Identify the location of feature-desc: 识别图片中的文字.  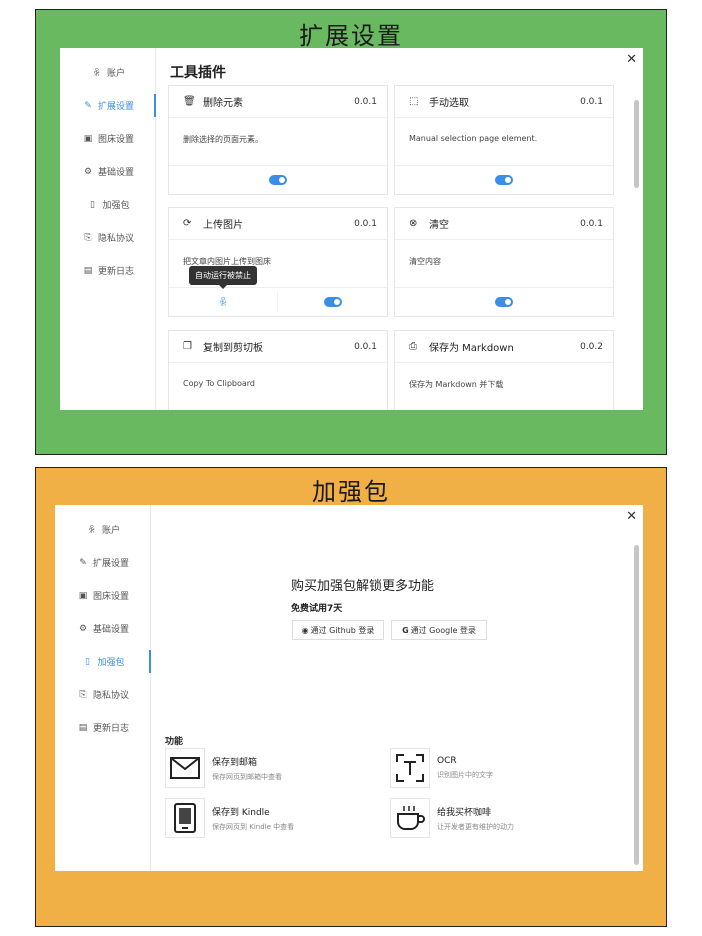
(465, 775).